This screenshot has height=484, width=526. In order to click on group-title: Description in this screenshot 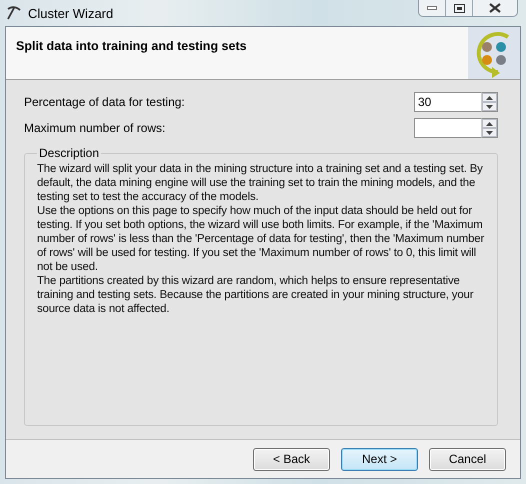, I will do `click(69, 153)`.